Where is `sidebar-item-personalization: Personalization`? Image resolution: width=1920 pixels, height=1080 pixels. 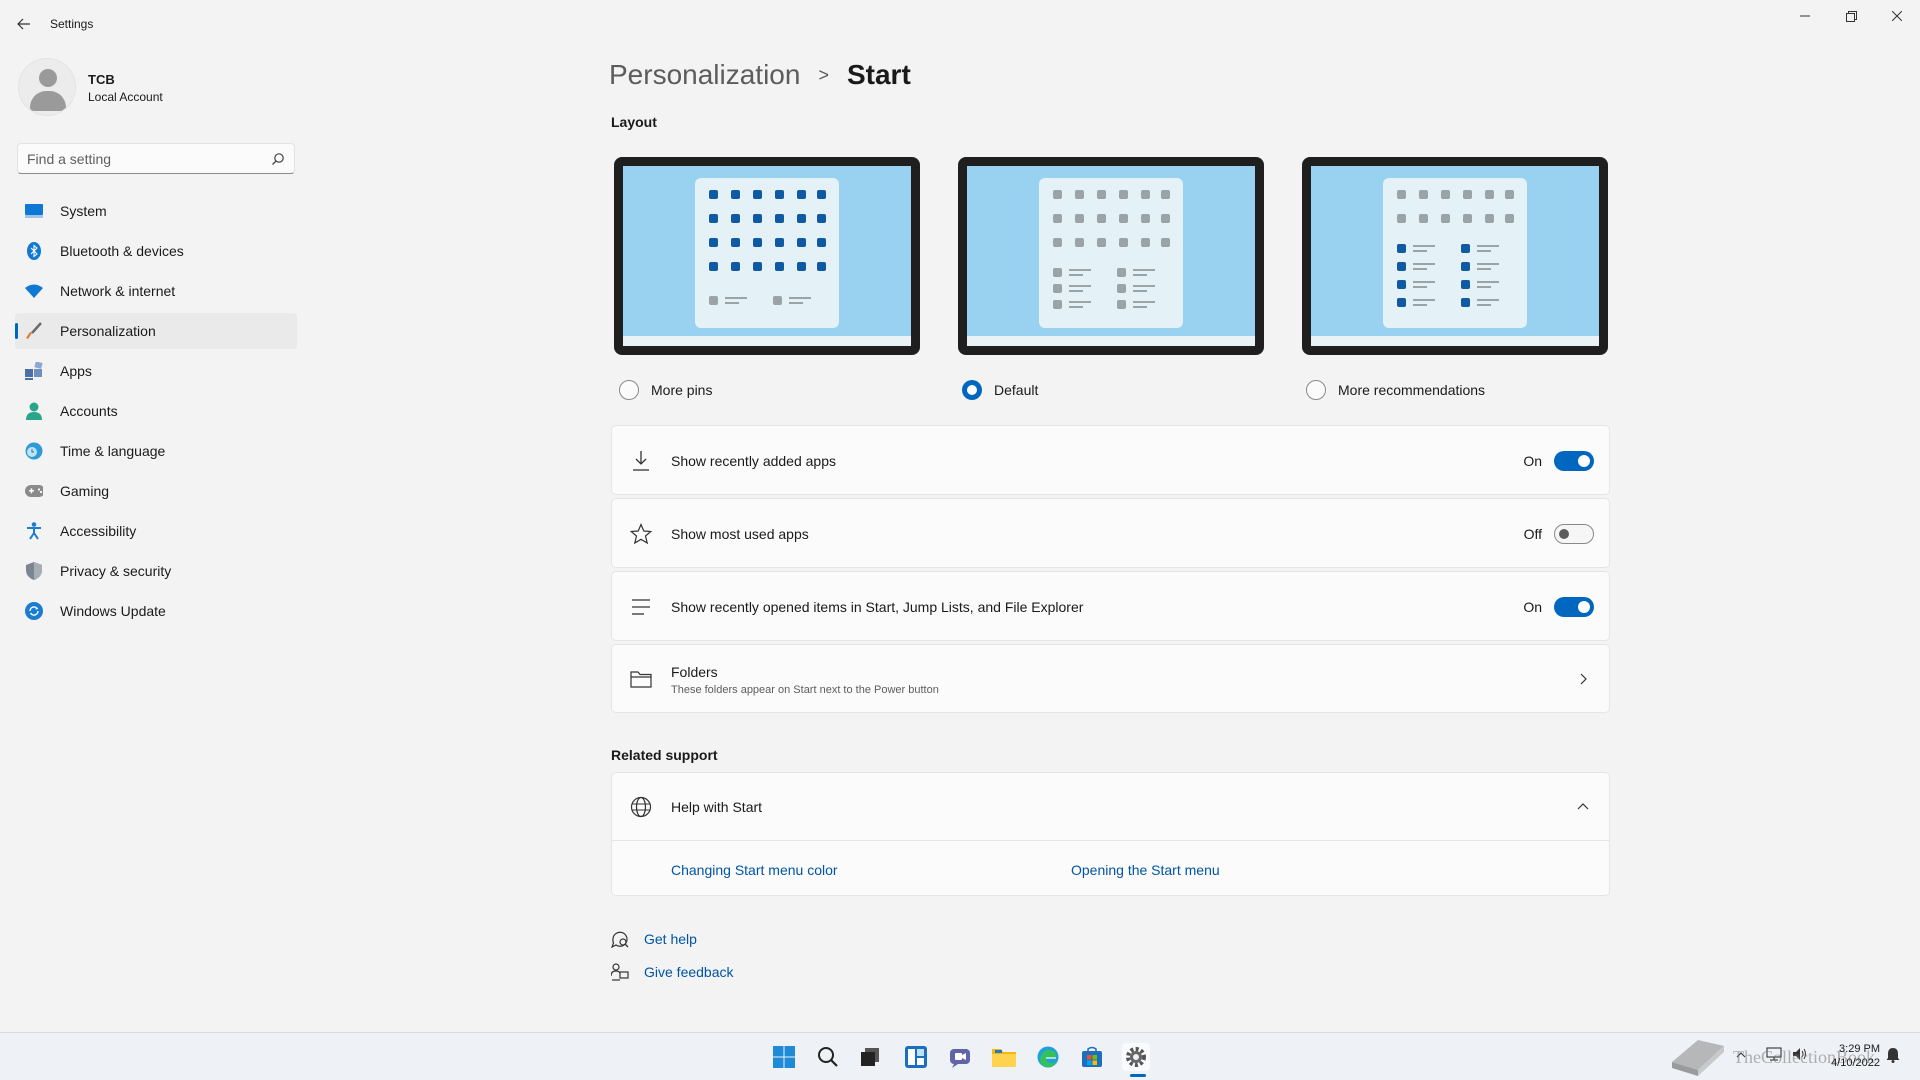 sidebar-item-personalization: Personalization is located at coordinates (156, 331).